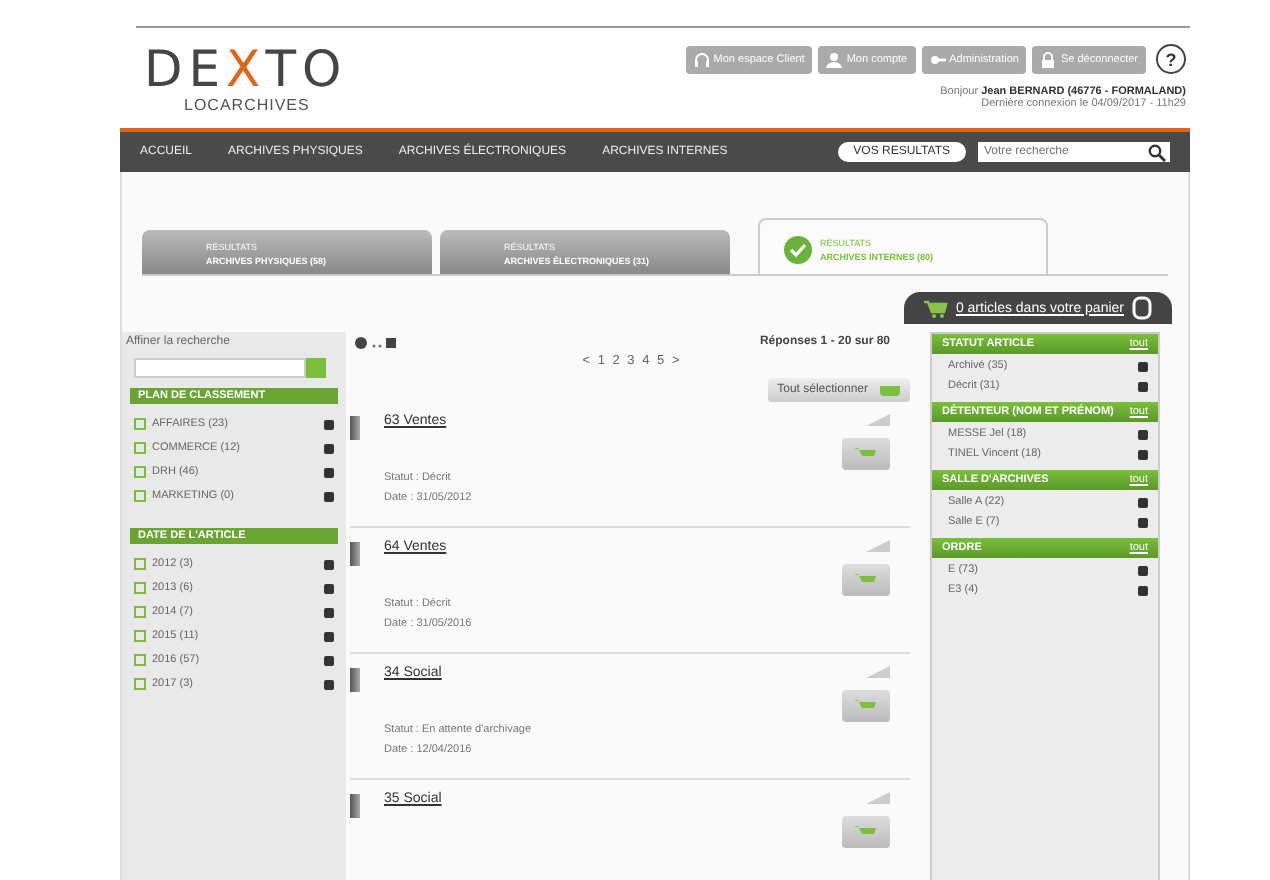 This screenshot has height=880, width=1270. Describe the element at coordinates (834, 59) in the screenshot. I see `user-icon` at that location.